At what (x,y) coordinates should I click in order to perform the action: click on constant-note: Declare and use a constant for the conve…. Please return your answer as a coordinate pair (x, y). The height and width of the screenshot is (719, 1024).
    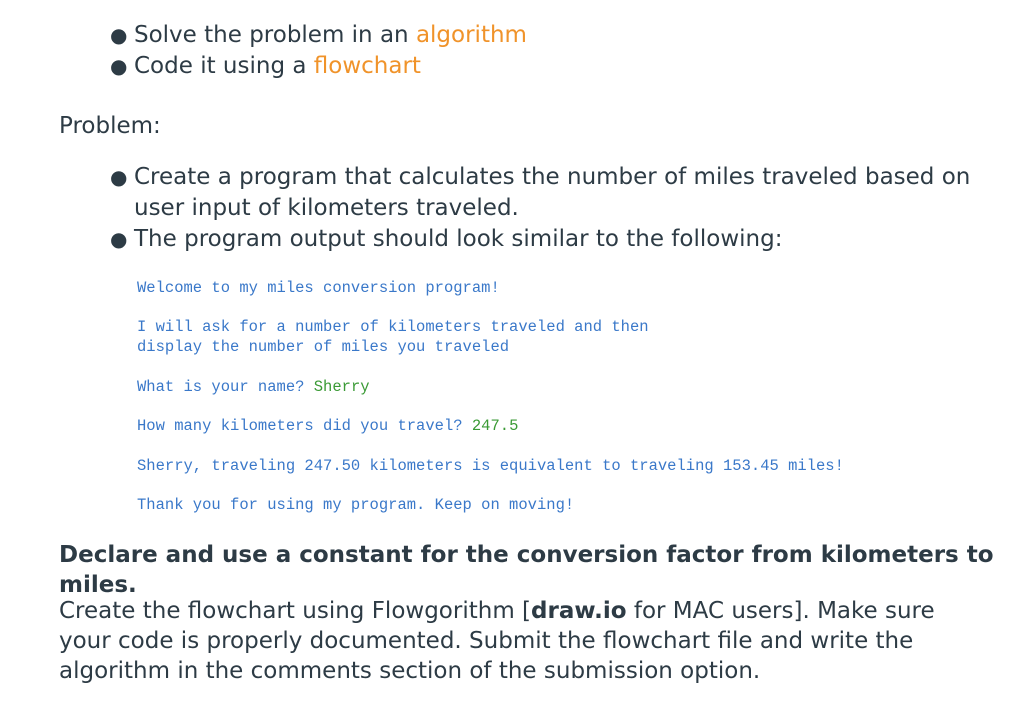
    Looking at the image, I should click on (526, 570).